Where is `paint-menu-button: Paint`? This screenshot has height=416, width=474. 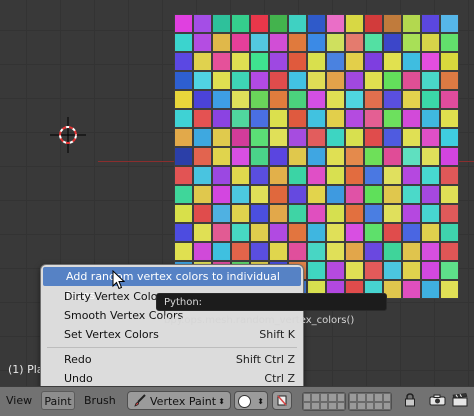 paint-menu-button: Paint is located at coordinates (58, 400).